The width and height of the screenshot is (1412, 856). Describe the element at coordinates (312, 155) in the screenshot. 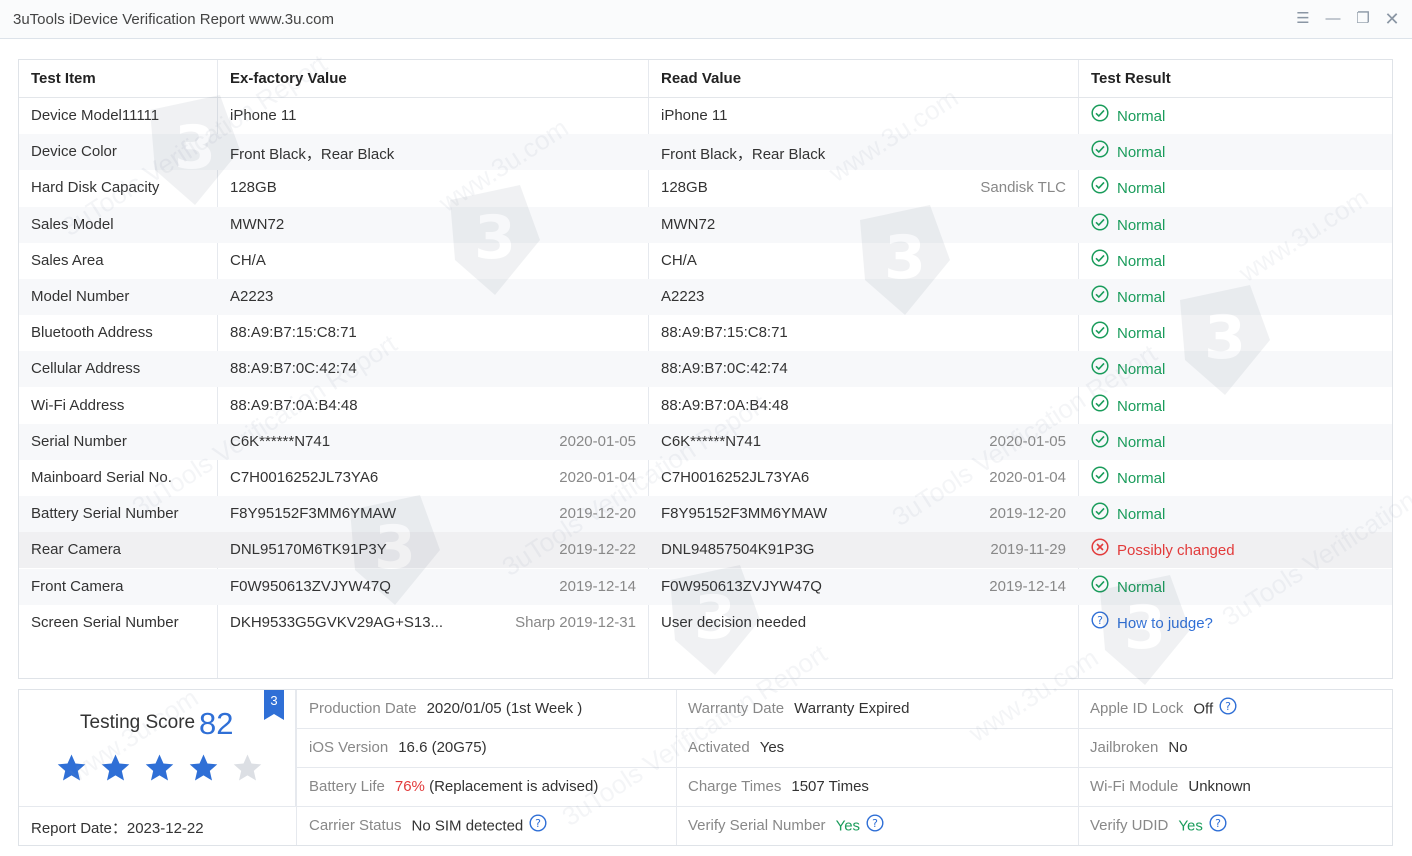

I see `ex-factory-value: Front Black，Rear Black` at that location.